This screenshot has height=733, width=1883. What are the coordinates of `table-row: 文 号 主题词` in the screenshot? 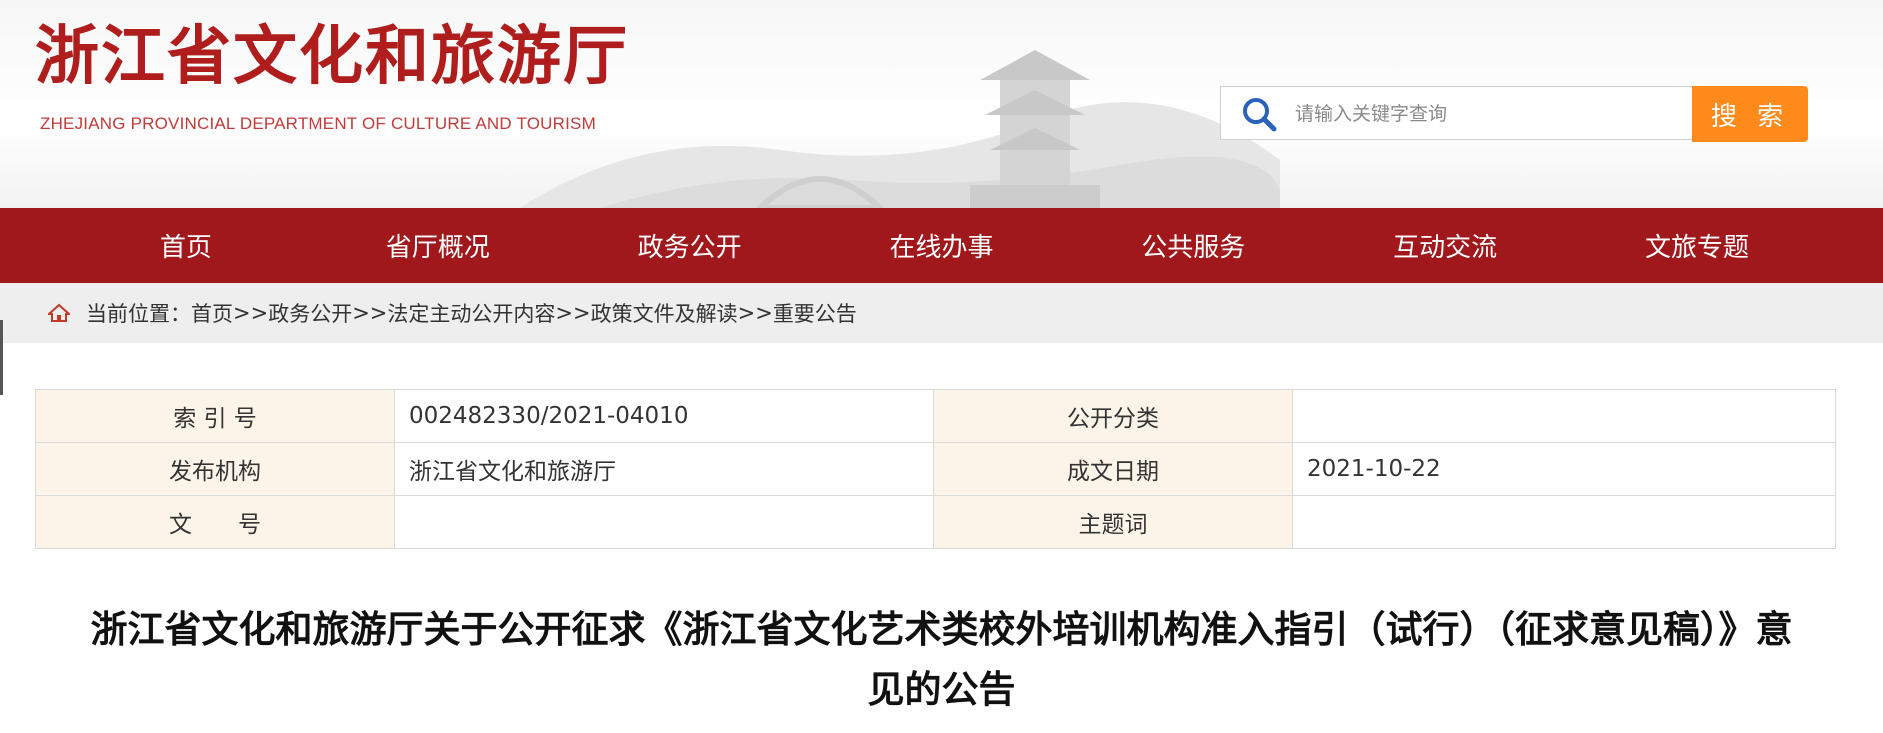 It's located at (935, 522).